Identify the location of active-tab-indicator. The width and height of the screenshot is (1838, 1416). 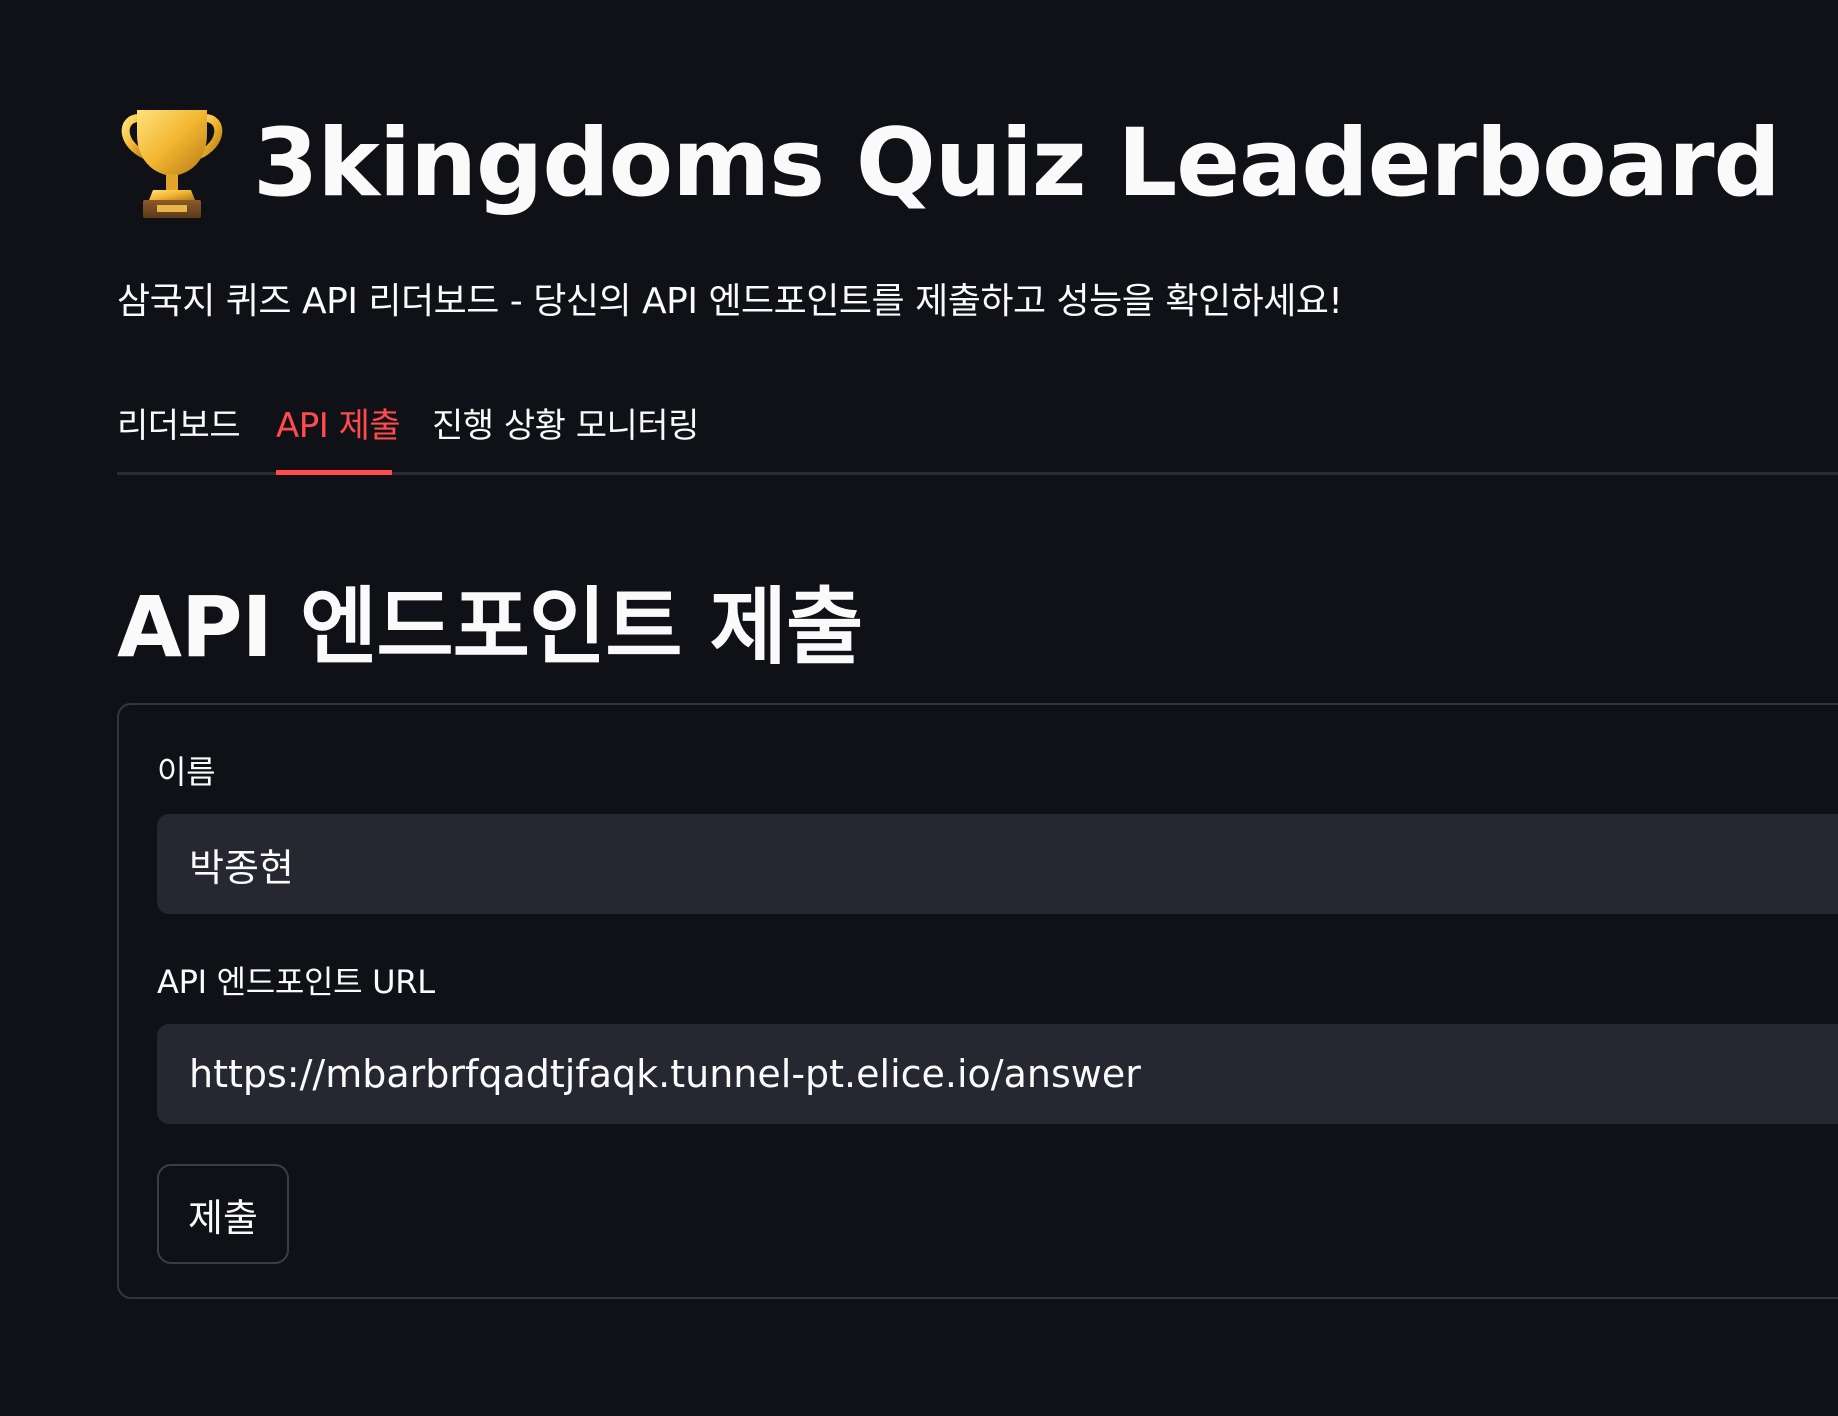
(334, 472).